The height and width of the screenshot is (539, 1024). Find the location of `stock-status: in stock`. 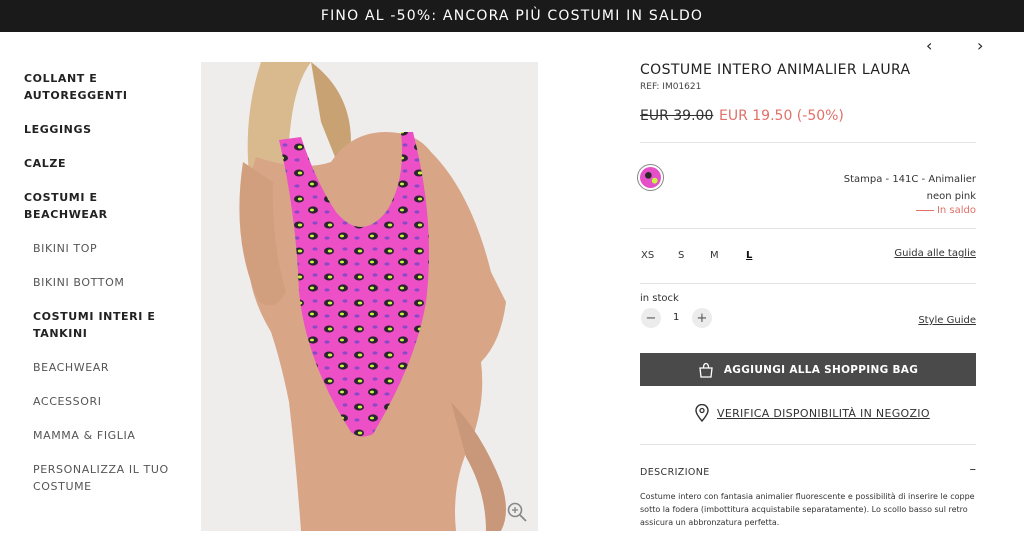

stock-status: in stock is located at coordinates (659, 298).